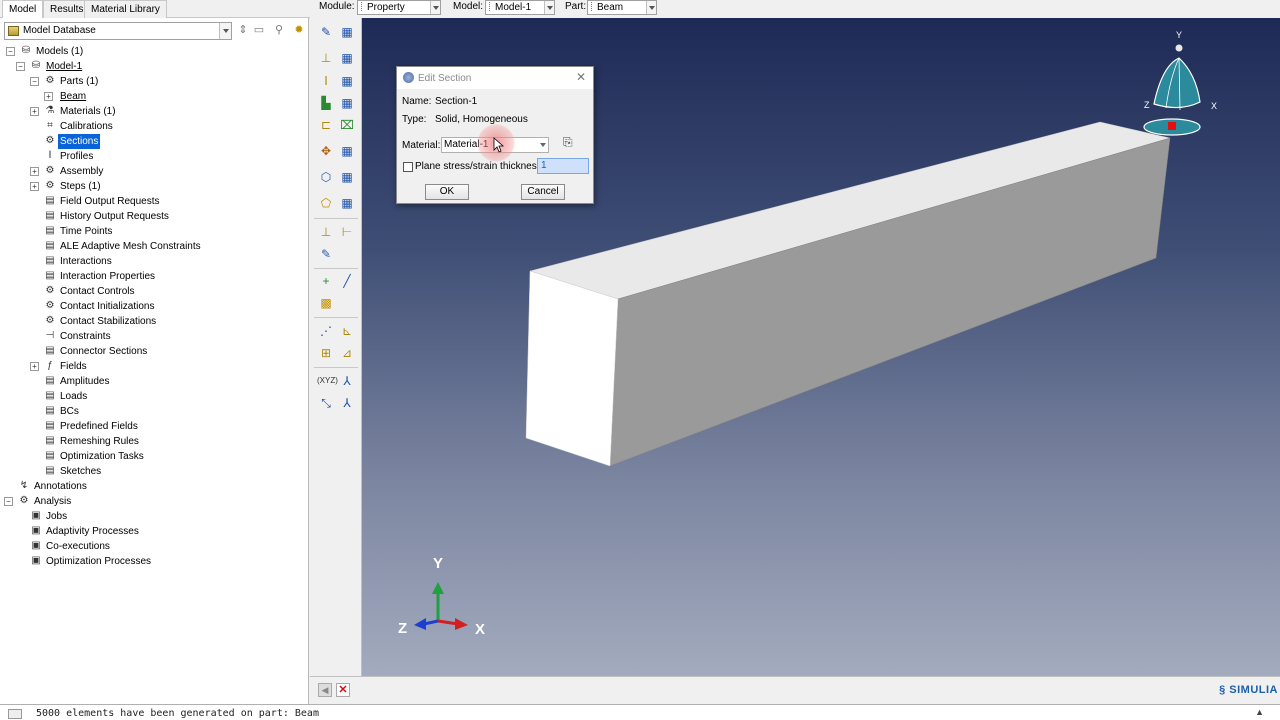 The image size is (1280, 720). I want to click on datum-plane-icon: ⤡, so click(326, 403).